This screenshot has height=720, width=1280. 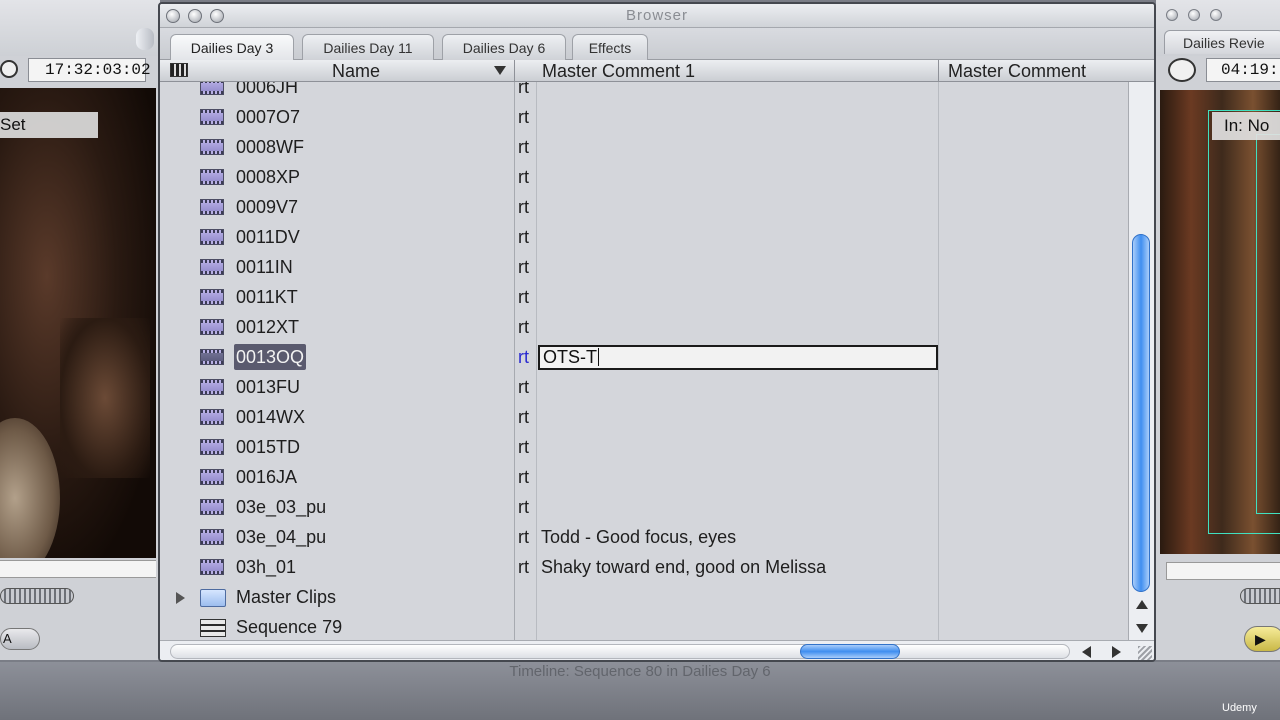 What do you see at coordinates (179, 70) in the screenshot?
I see `clapper-icon` at bounding box center [179, 70].